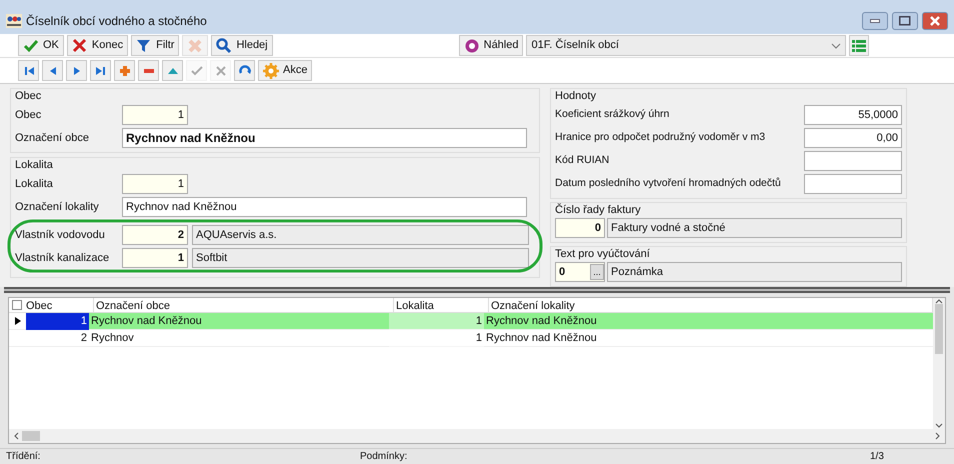  Describe the element at coordinates (112, 338) in the screenshot. I see `table-cell-text: Rychnov` at that location.